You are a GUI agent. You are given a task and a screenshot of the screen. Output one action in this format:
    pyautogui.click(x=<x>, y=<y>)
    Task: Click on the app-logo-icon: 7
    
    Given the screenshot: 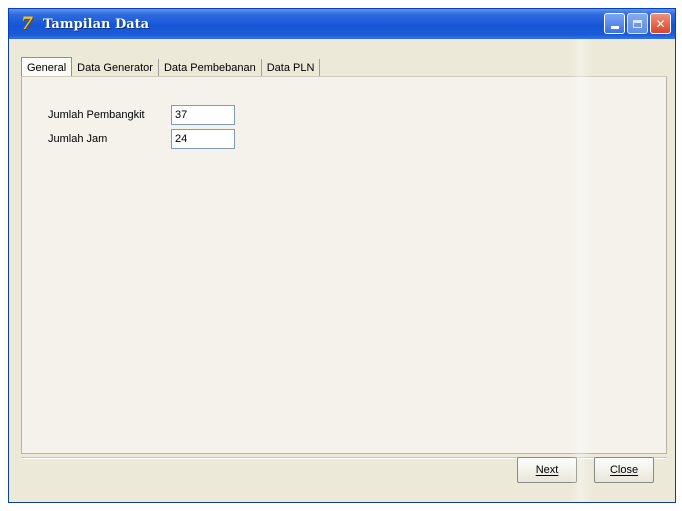 What is the action you would take?
    pyautogui.click(x=27, y=24)
    